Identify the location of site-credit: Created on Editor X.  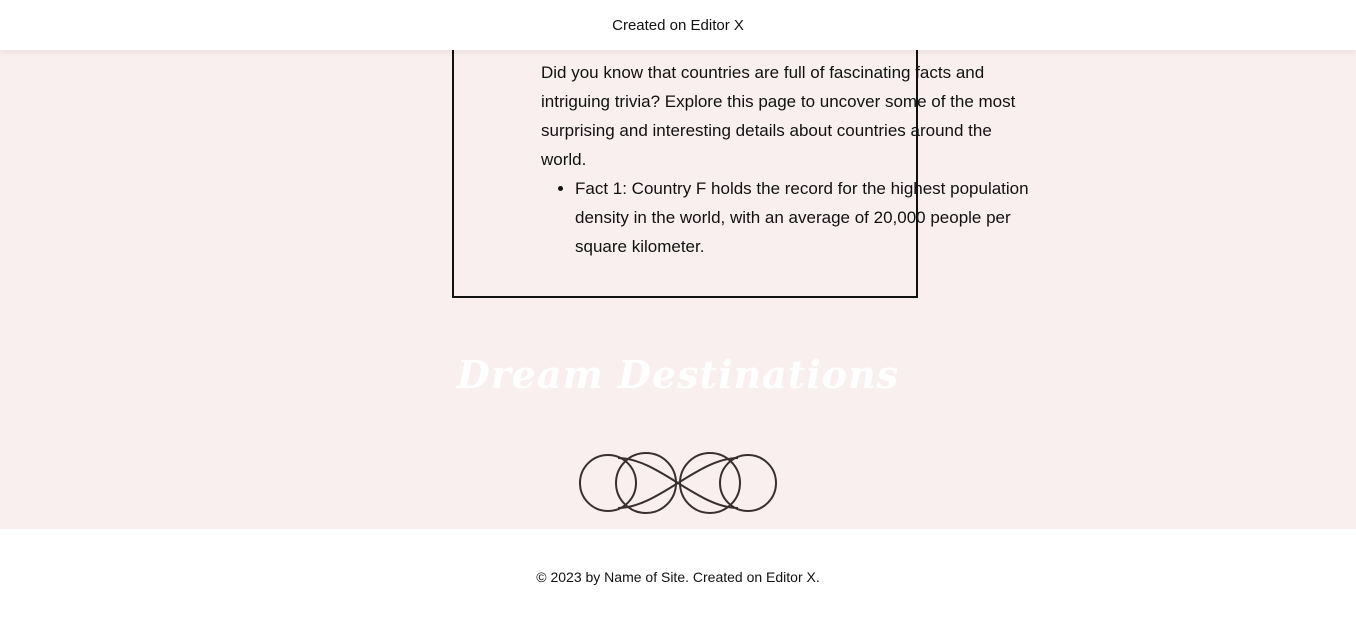
(678, 25).